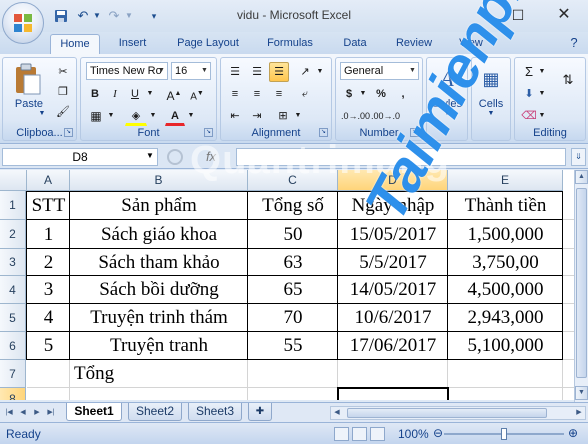  What do you see at coordinates (208, 44) in the screenshot?
I see `tab-page-layout: Page Layout` at bounding box center [208, 44].